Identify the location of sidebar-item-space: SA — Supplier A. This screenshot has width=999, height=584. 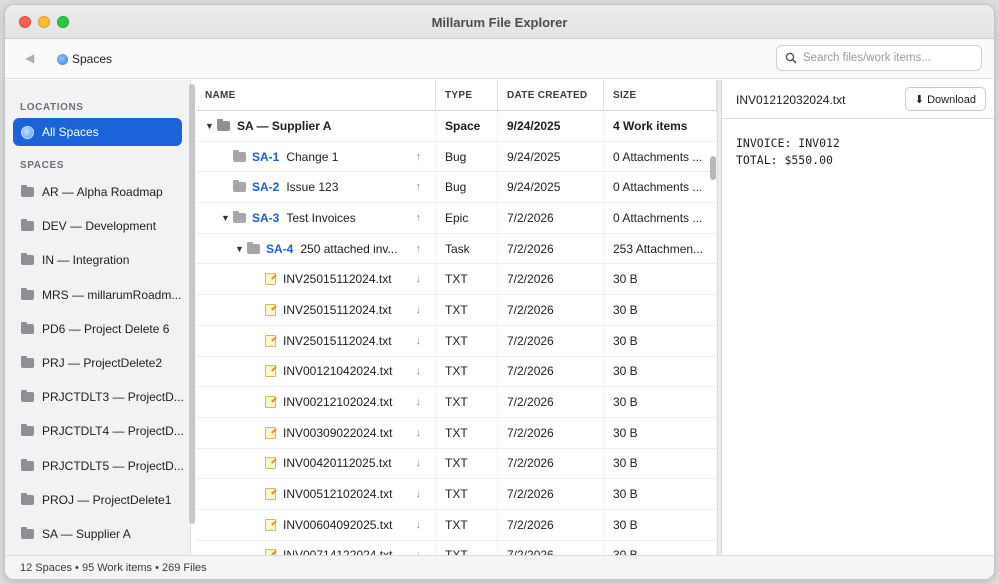
(97, 534).